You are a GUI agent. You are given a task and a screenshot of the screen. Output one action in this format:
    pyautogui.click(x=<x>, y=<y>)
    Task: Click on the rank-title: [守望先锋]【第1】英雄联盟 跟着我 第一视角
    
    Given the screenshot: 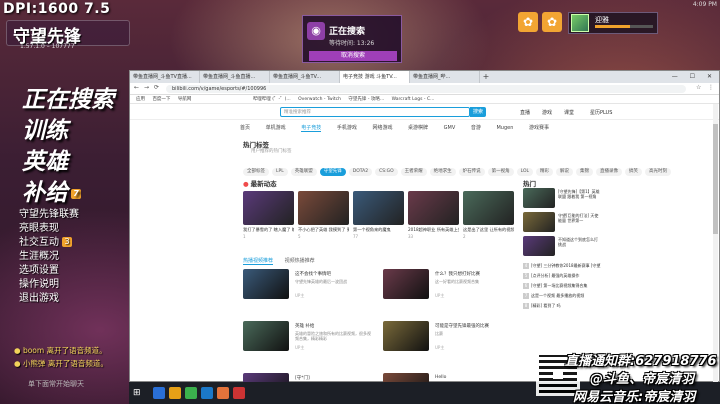 What is the action you would take?
    pyautogui.click(x=579, y=194)
    